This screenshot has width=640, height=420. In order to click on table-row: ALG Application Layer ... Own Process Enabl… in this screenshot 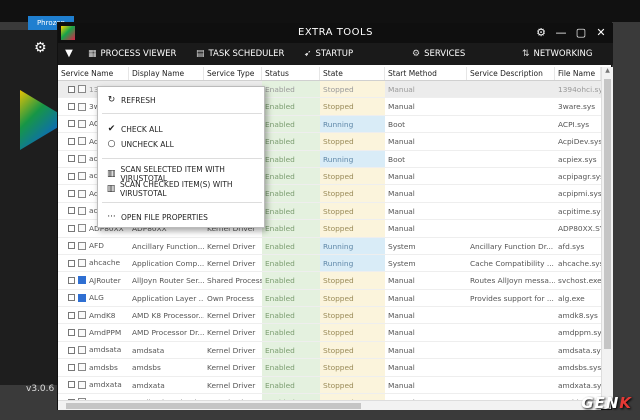, I will do `click(329, 298)`.